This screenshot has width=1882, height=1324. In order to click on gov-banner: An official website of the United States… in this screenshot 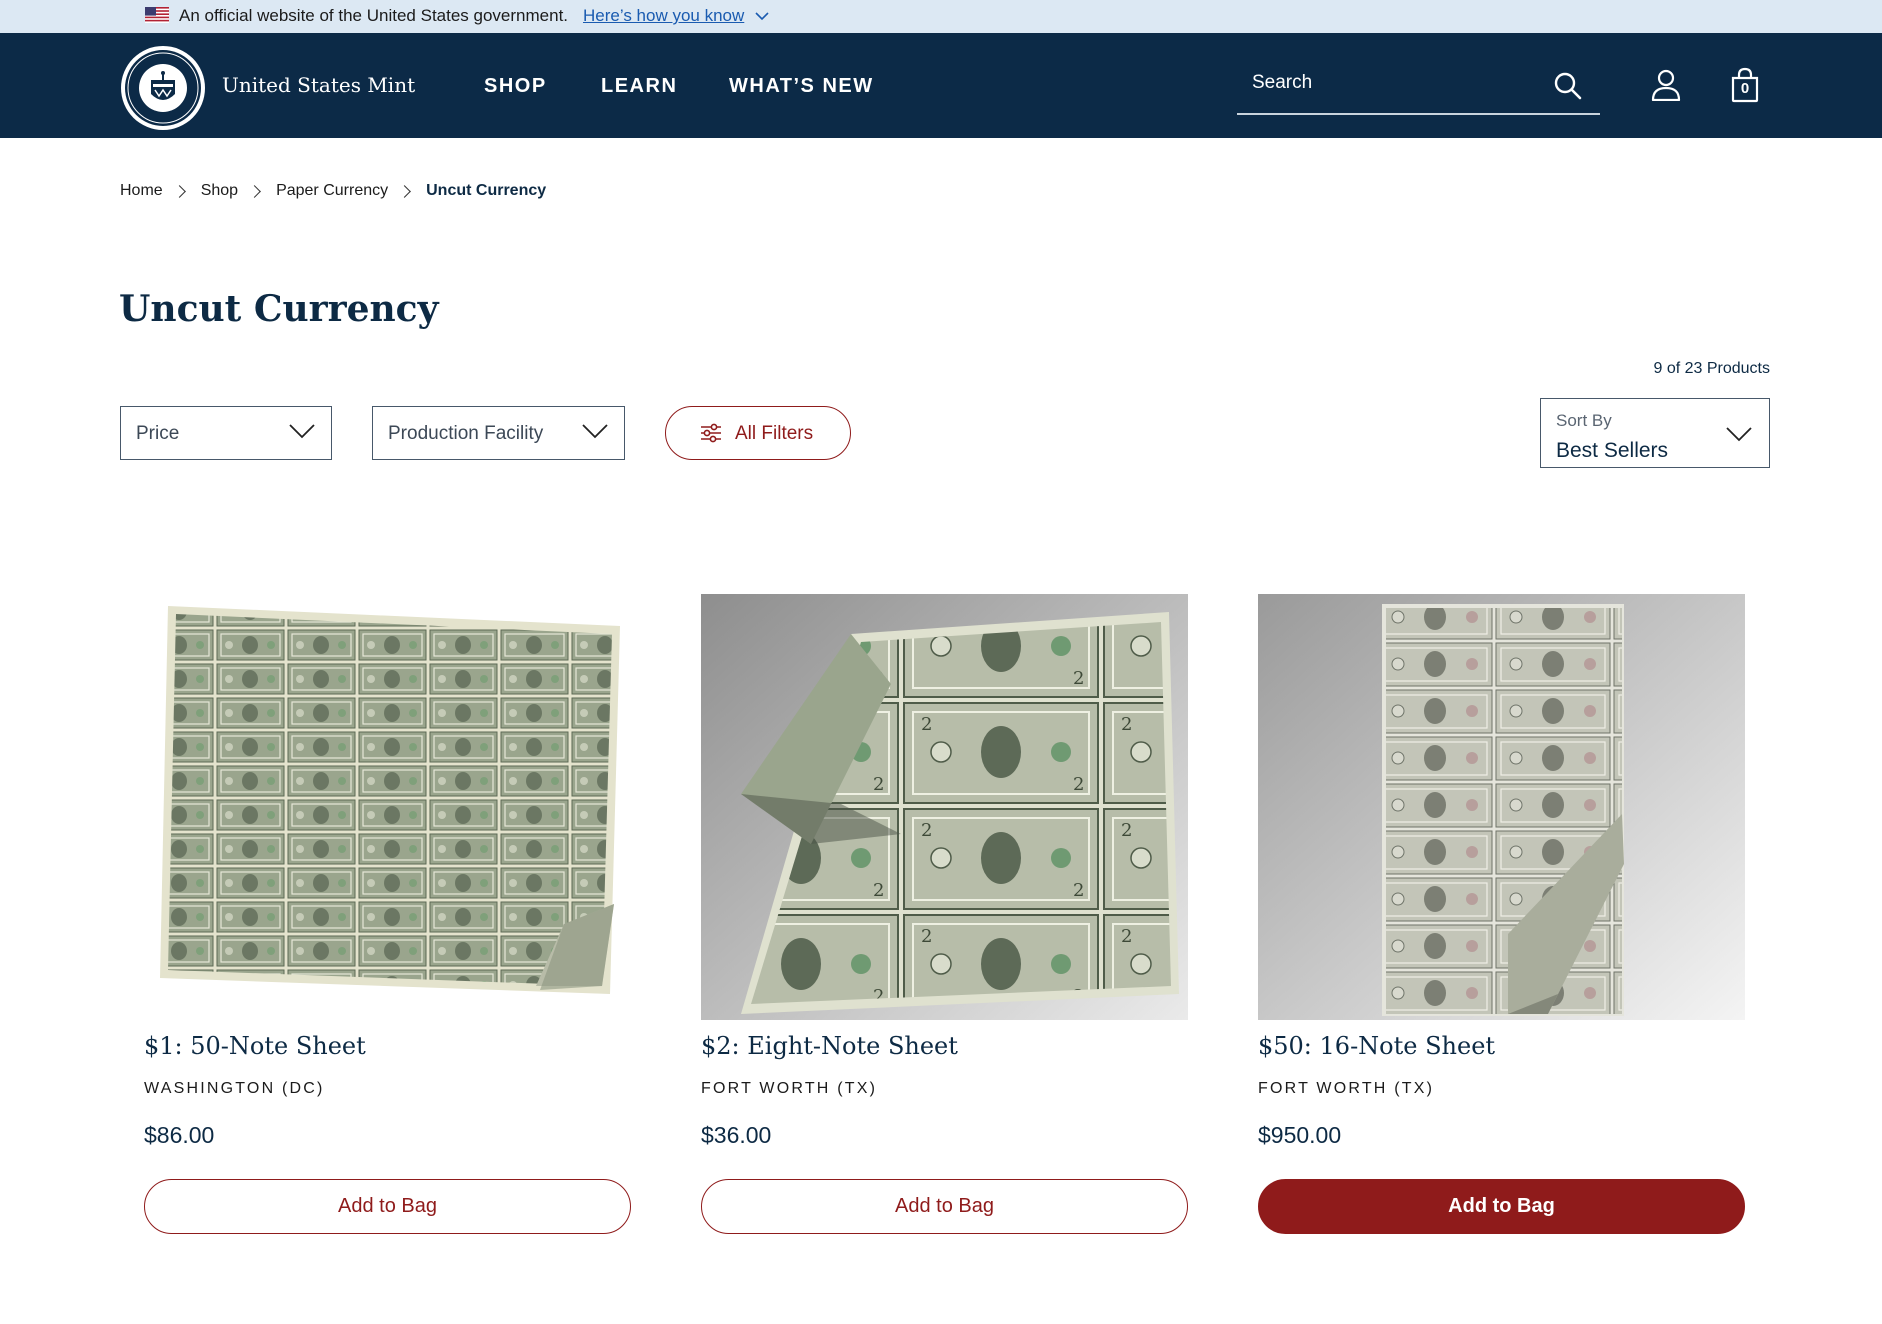, I will do `click(941, 16)`.